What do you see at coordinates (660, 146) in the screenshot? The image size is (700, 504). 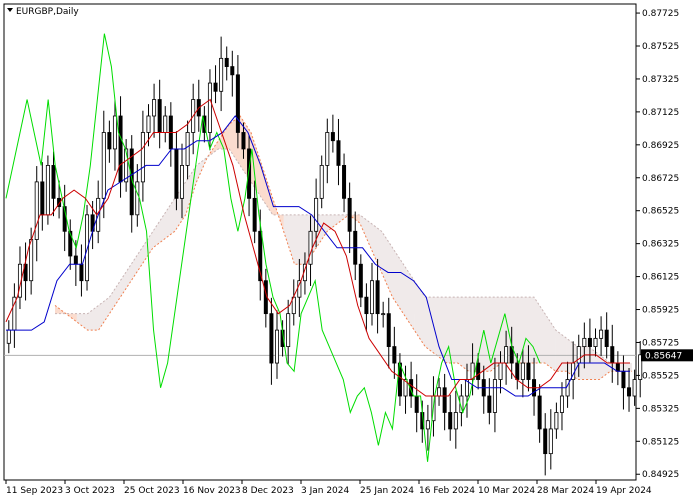 I see `y-tick-label: 0.86925` at bounding box center [660, 146].